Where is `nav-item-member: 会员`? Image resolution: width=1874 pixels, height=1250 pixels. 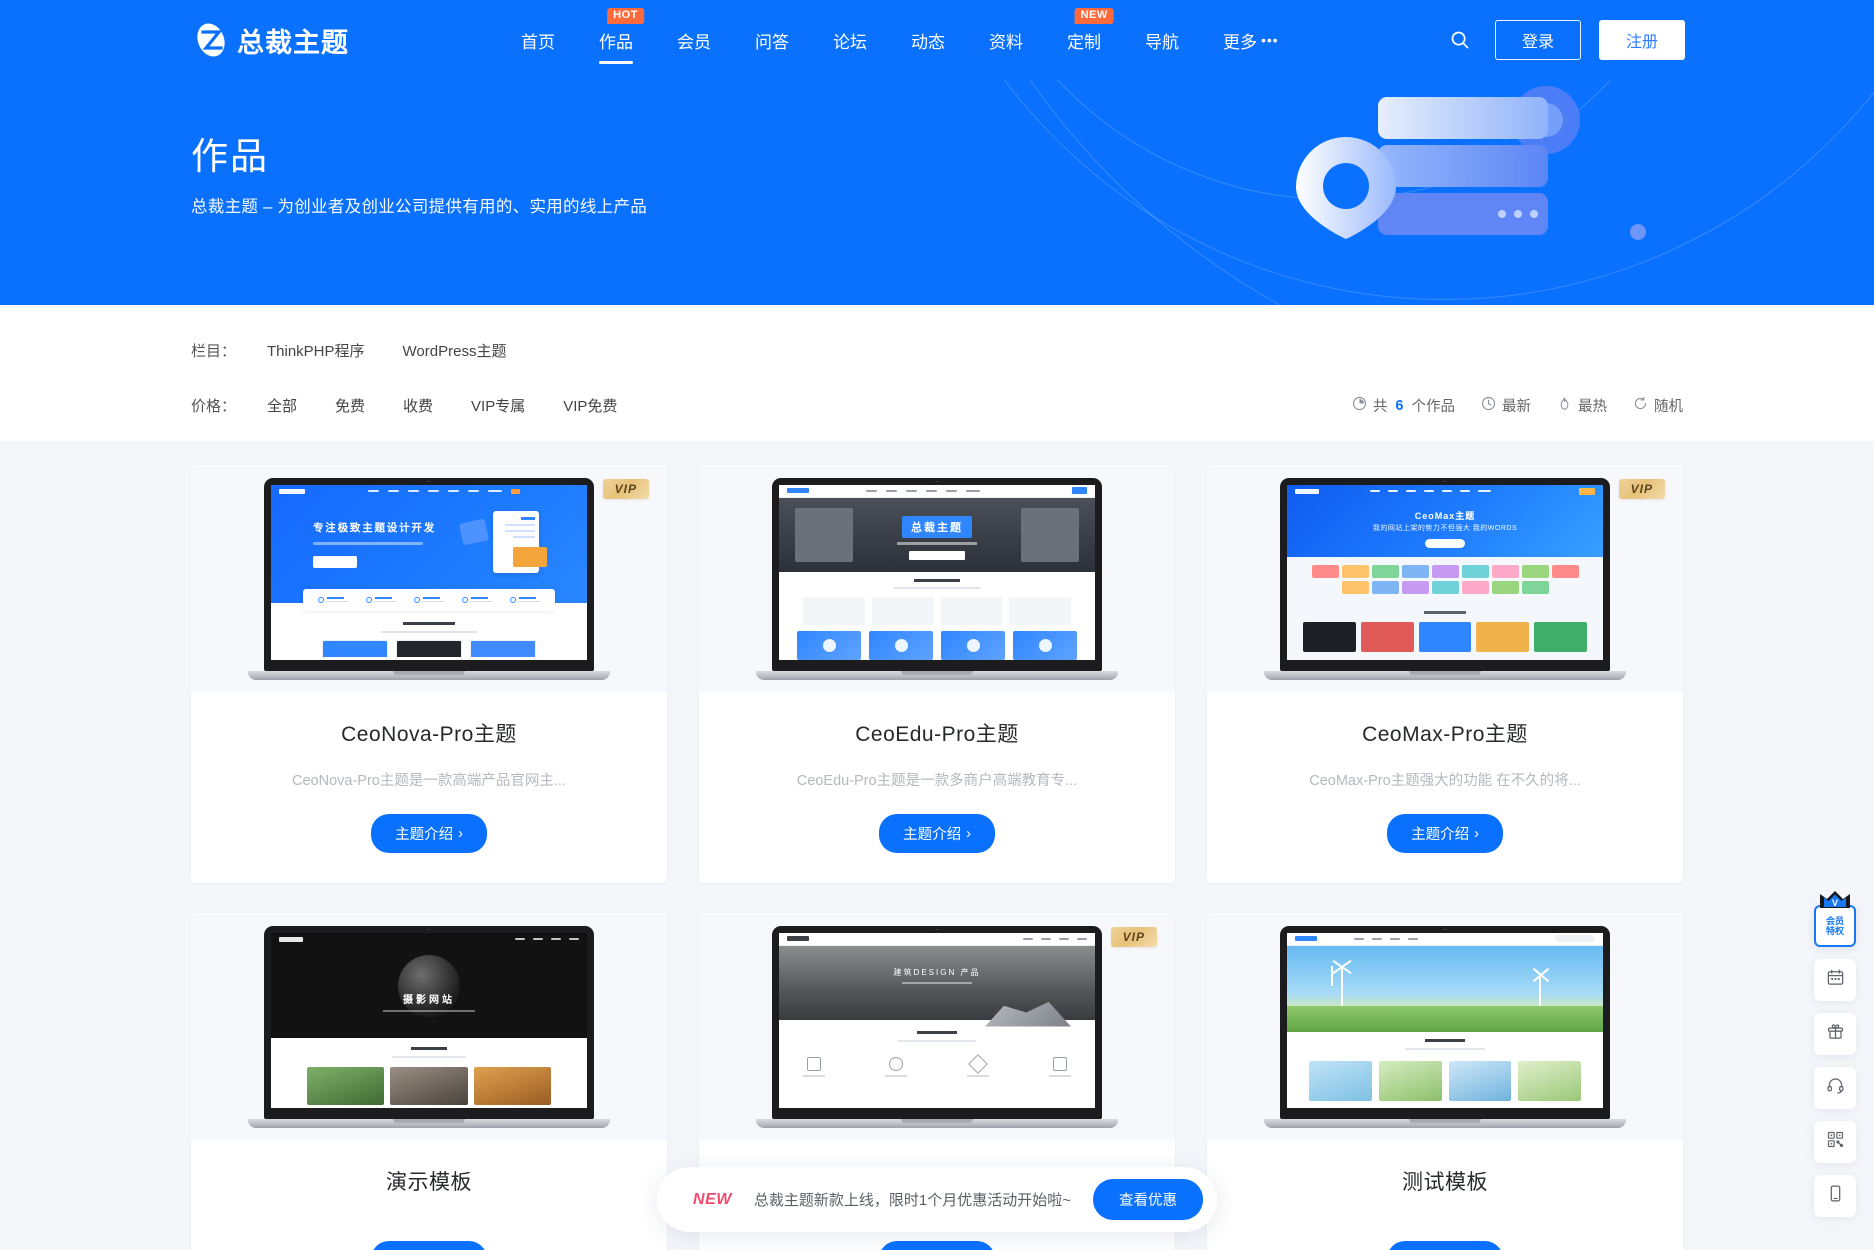
nav-item-member: 会员 is located at coordinates (694, 40).